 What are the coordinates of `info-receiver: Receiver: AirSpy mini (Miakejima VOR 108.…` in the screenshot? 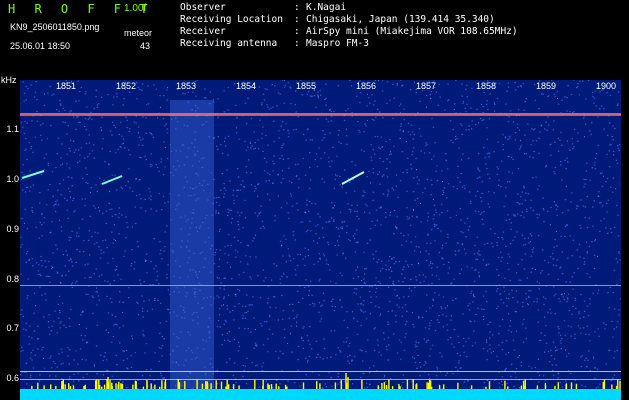 It's located at (349, 31).